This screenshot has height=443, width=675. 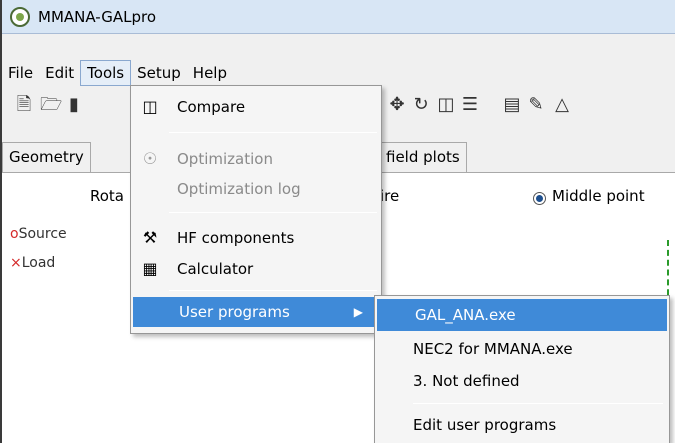 What do you see at coordinates (536, 105) in the screenshot?
I see `pencil-icon: ✎` at bounding box center [536, 105].